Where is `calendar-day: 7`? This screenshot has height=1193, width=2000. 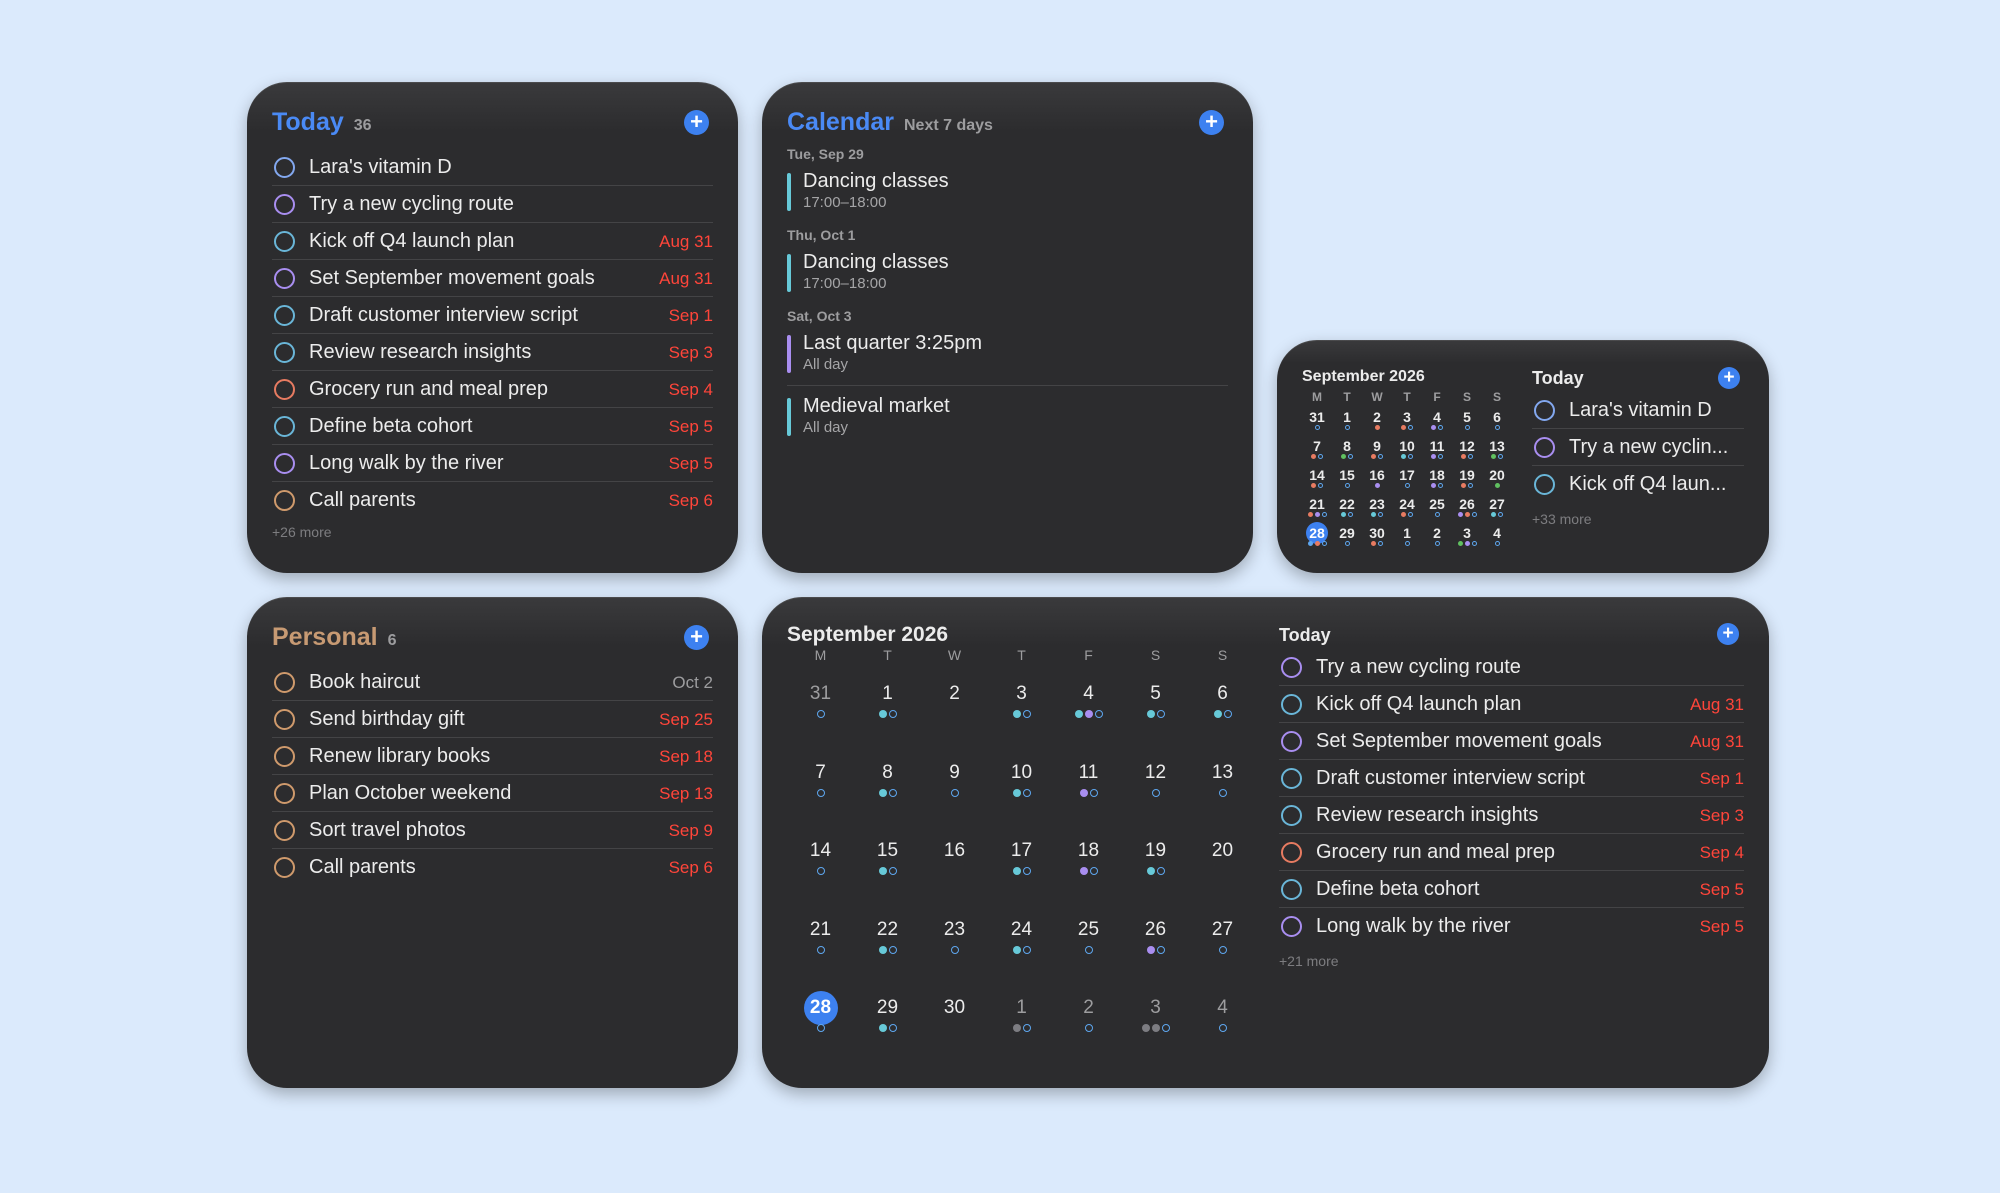 calendar-day: 7 is located at coordinates (1317, 449).